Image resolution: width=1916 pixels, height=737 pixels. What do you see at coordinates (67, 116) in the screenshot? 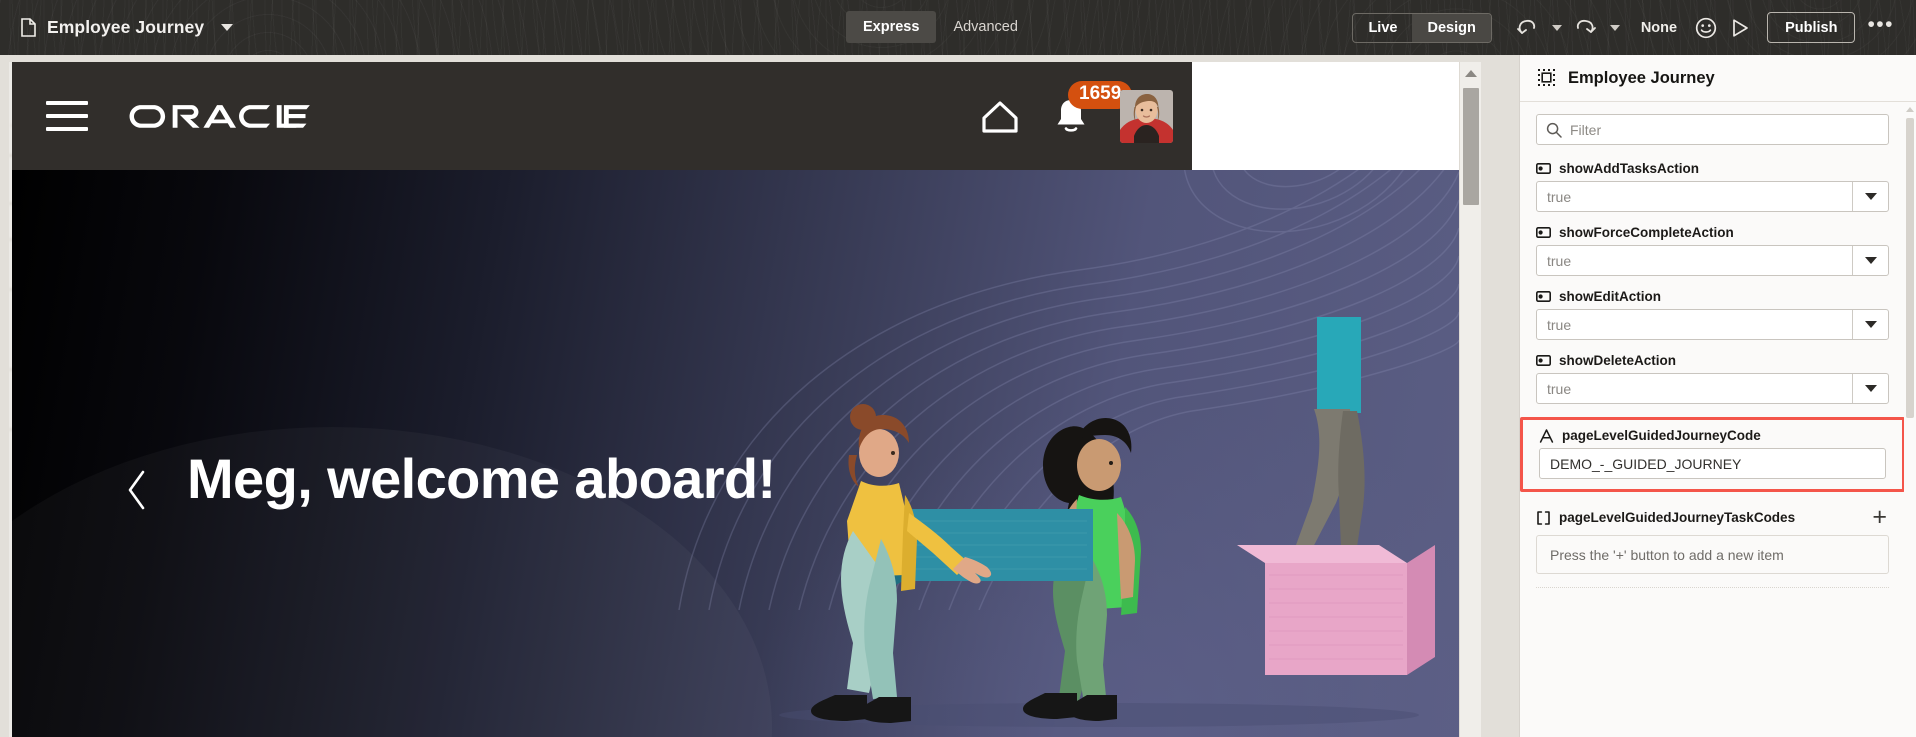
I see `hamburger-menu-icon` at bounding box center [67, 116].